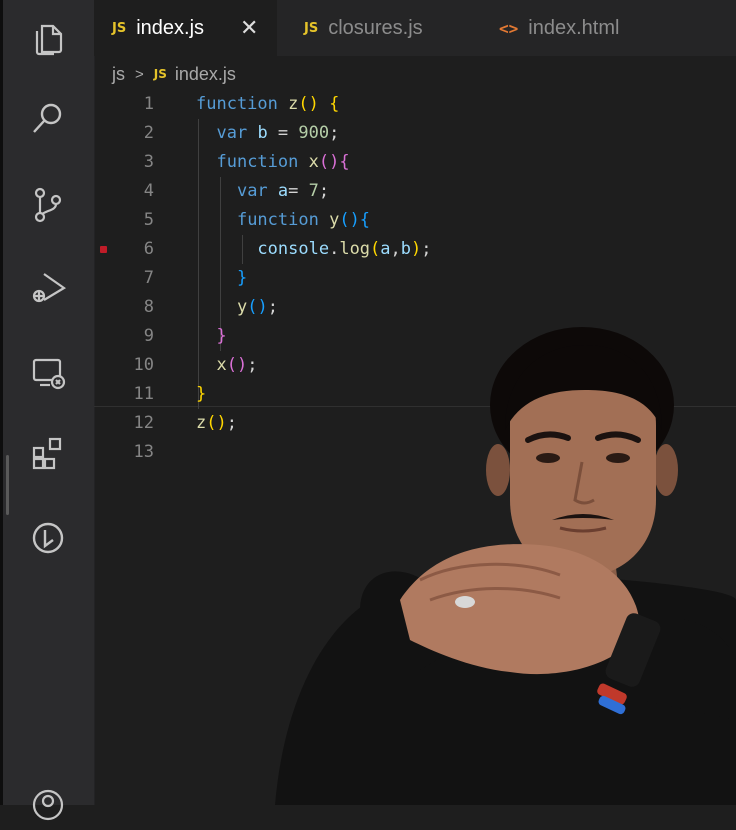 The height and width of the screenshot is (830, 736). What do you see at coordinates (313, 191) in the screenshot?
I see `code-token: 7` at bounding box center [313, 191].